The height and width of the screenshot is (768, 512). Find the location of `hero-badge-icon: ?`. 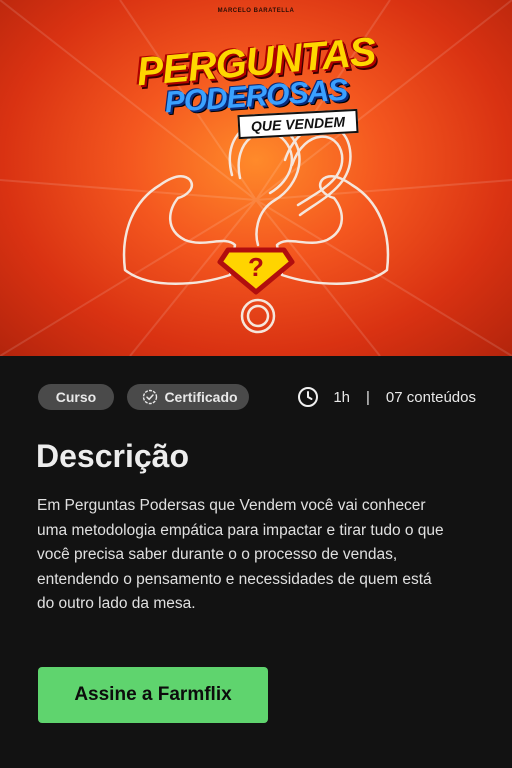

hero-badge-icon: ? is located at coordinates (256, 271).